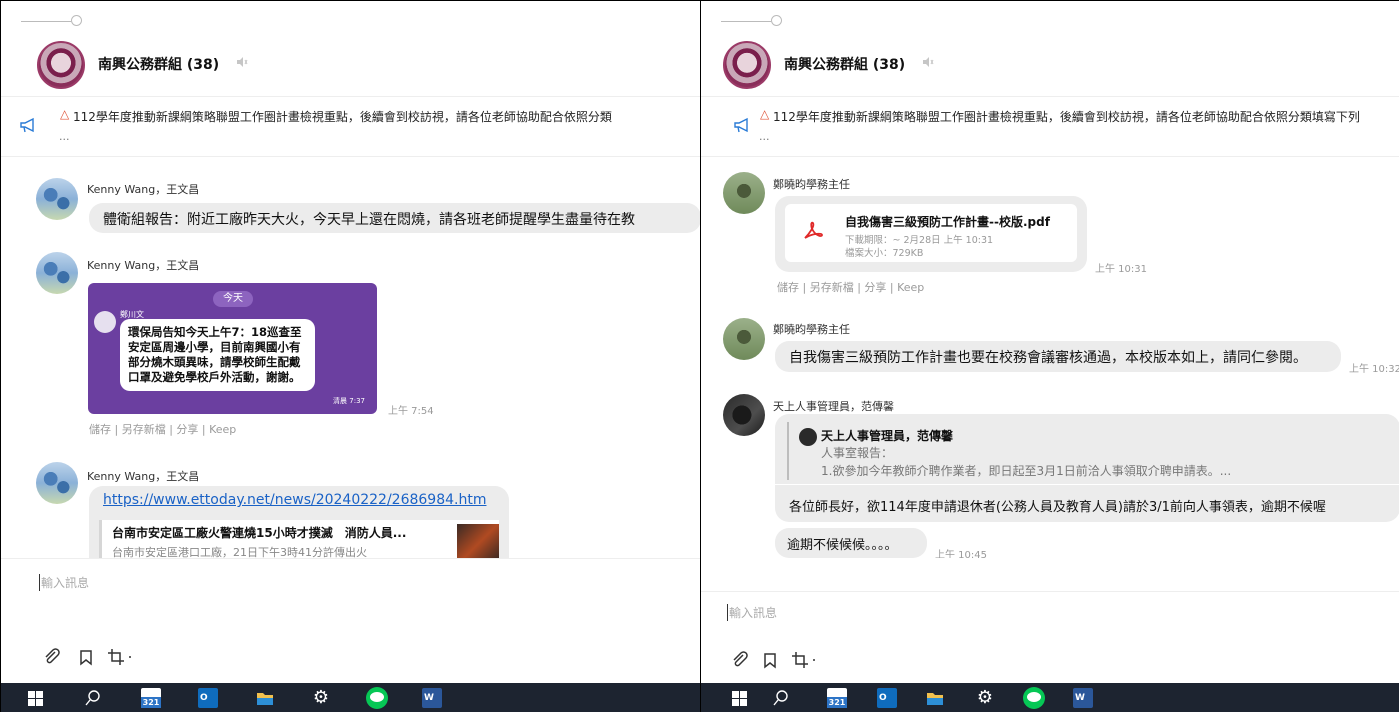 The image size is (1399, 712). What do you see at coordinates (833, 406) in the screenshot?
I see `sender-name: 天上人事管理員，范傳馨` at bounding box center [833, 406].